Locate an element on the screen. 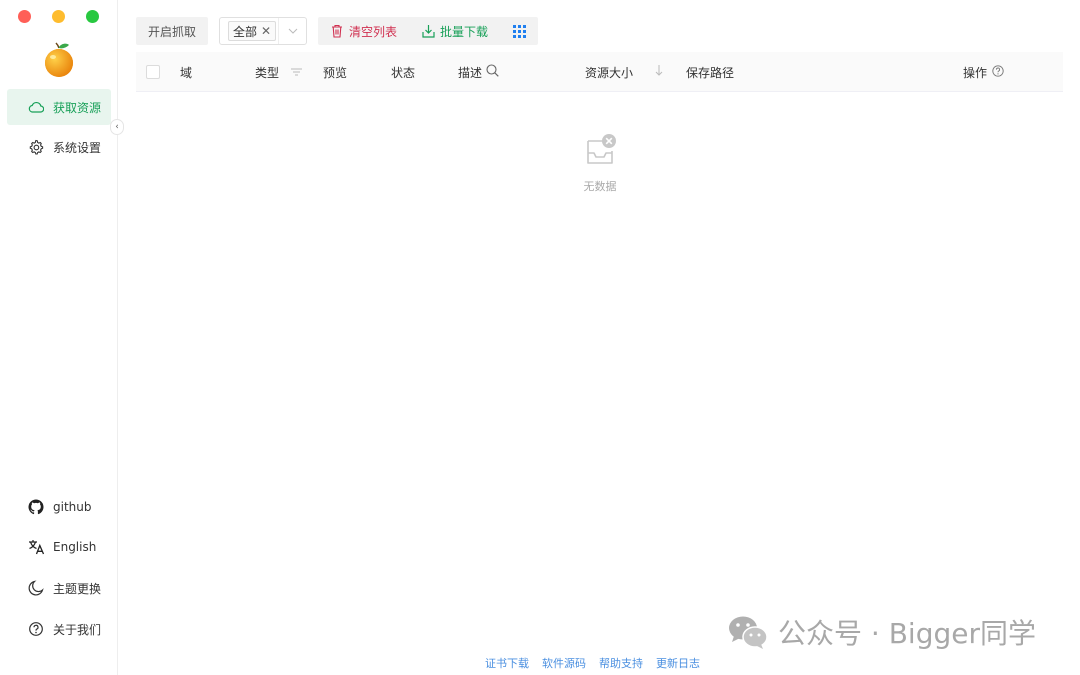 The width and height of the screenshot is (1080, 675). grid-view-icon is located at coordinates (519, 31).